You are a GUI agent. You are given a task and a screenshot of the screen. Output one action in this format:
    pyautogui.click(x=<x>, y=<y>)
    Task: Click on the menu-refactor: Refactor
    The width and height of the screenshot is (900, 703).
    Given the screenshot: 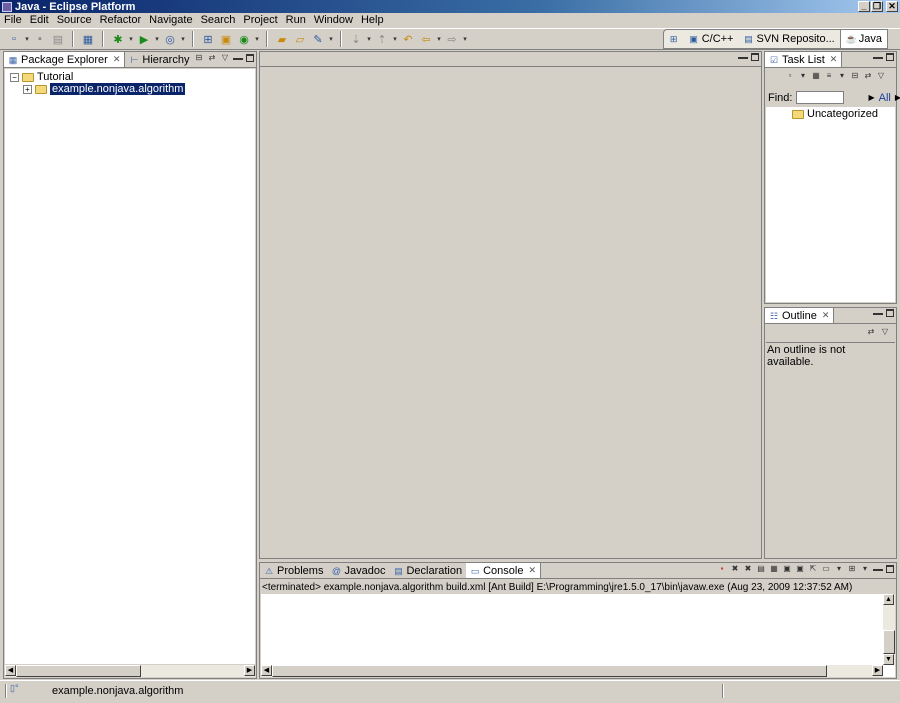 What is the action you would take?
    pyautogui.click(x=123, y=20)
    